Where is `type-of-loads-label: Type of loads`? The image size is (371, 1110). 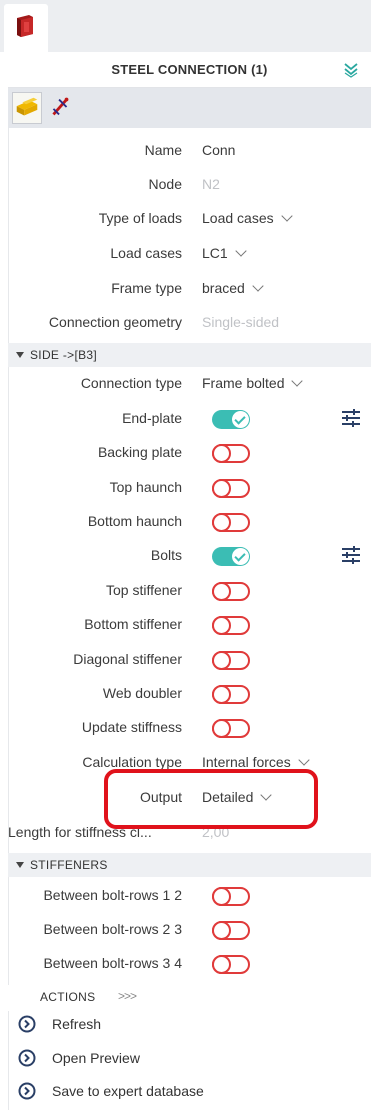
type-of-loads-label: Type of loads is located at coordinates (140, 218).